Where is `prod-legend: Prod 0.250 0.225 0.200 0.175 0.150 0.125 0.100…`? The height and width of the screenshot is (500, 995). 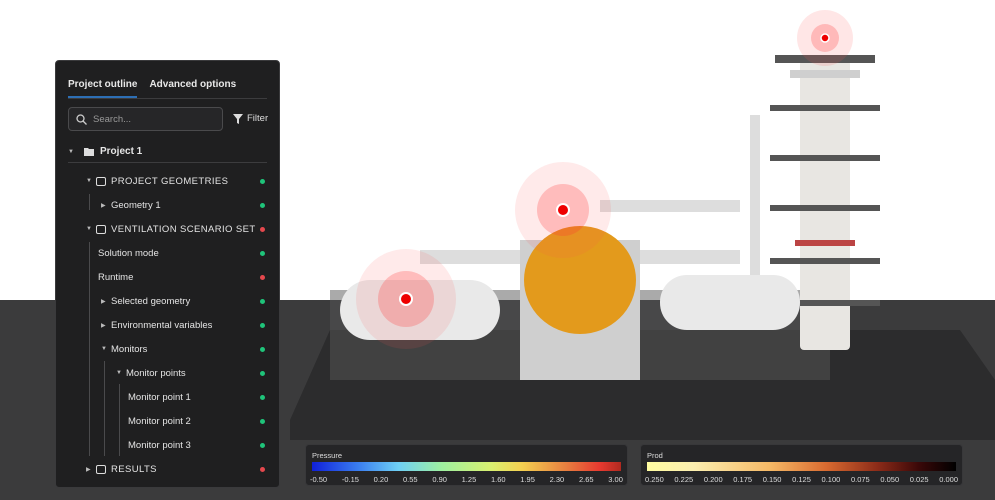
prod-legend: Prod 0.250 0.225 0.200 0.175 0.150 0.125 0.100… is located at coordinates (801, 465).